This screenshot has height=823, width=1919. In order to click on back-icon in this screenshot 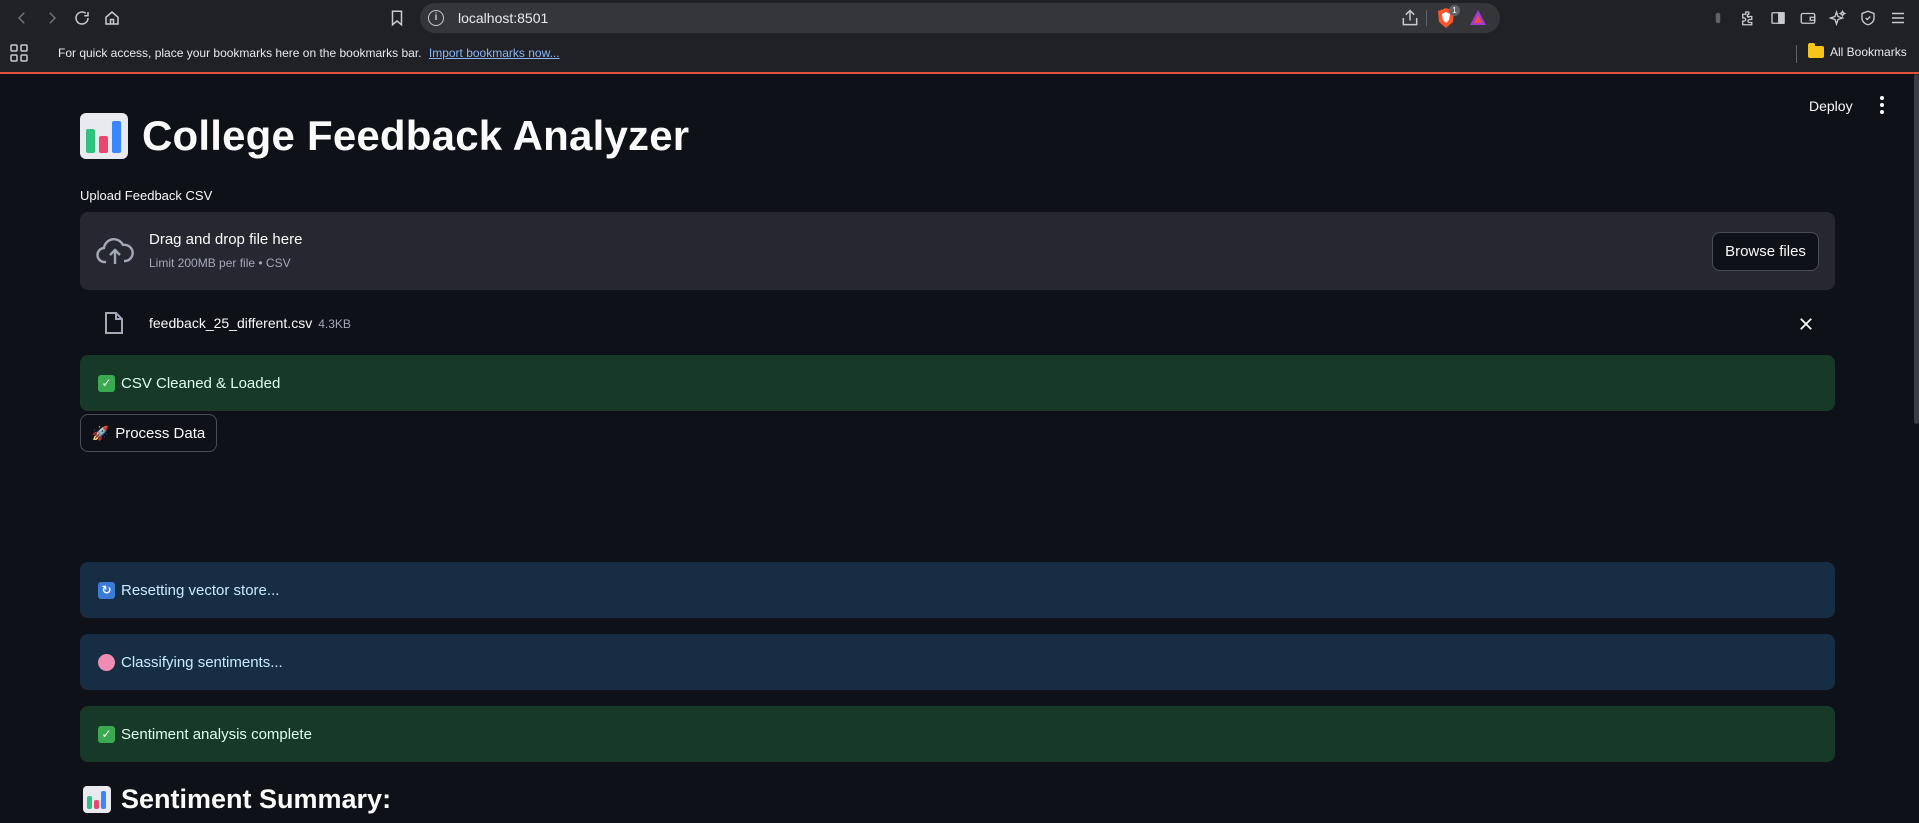, I will do `click(22, 18)`.